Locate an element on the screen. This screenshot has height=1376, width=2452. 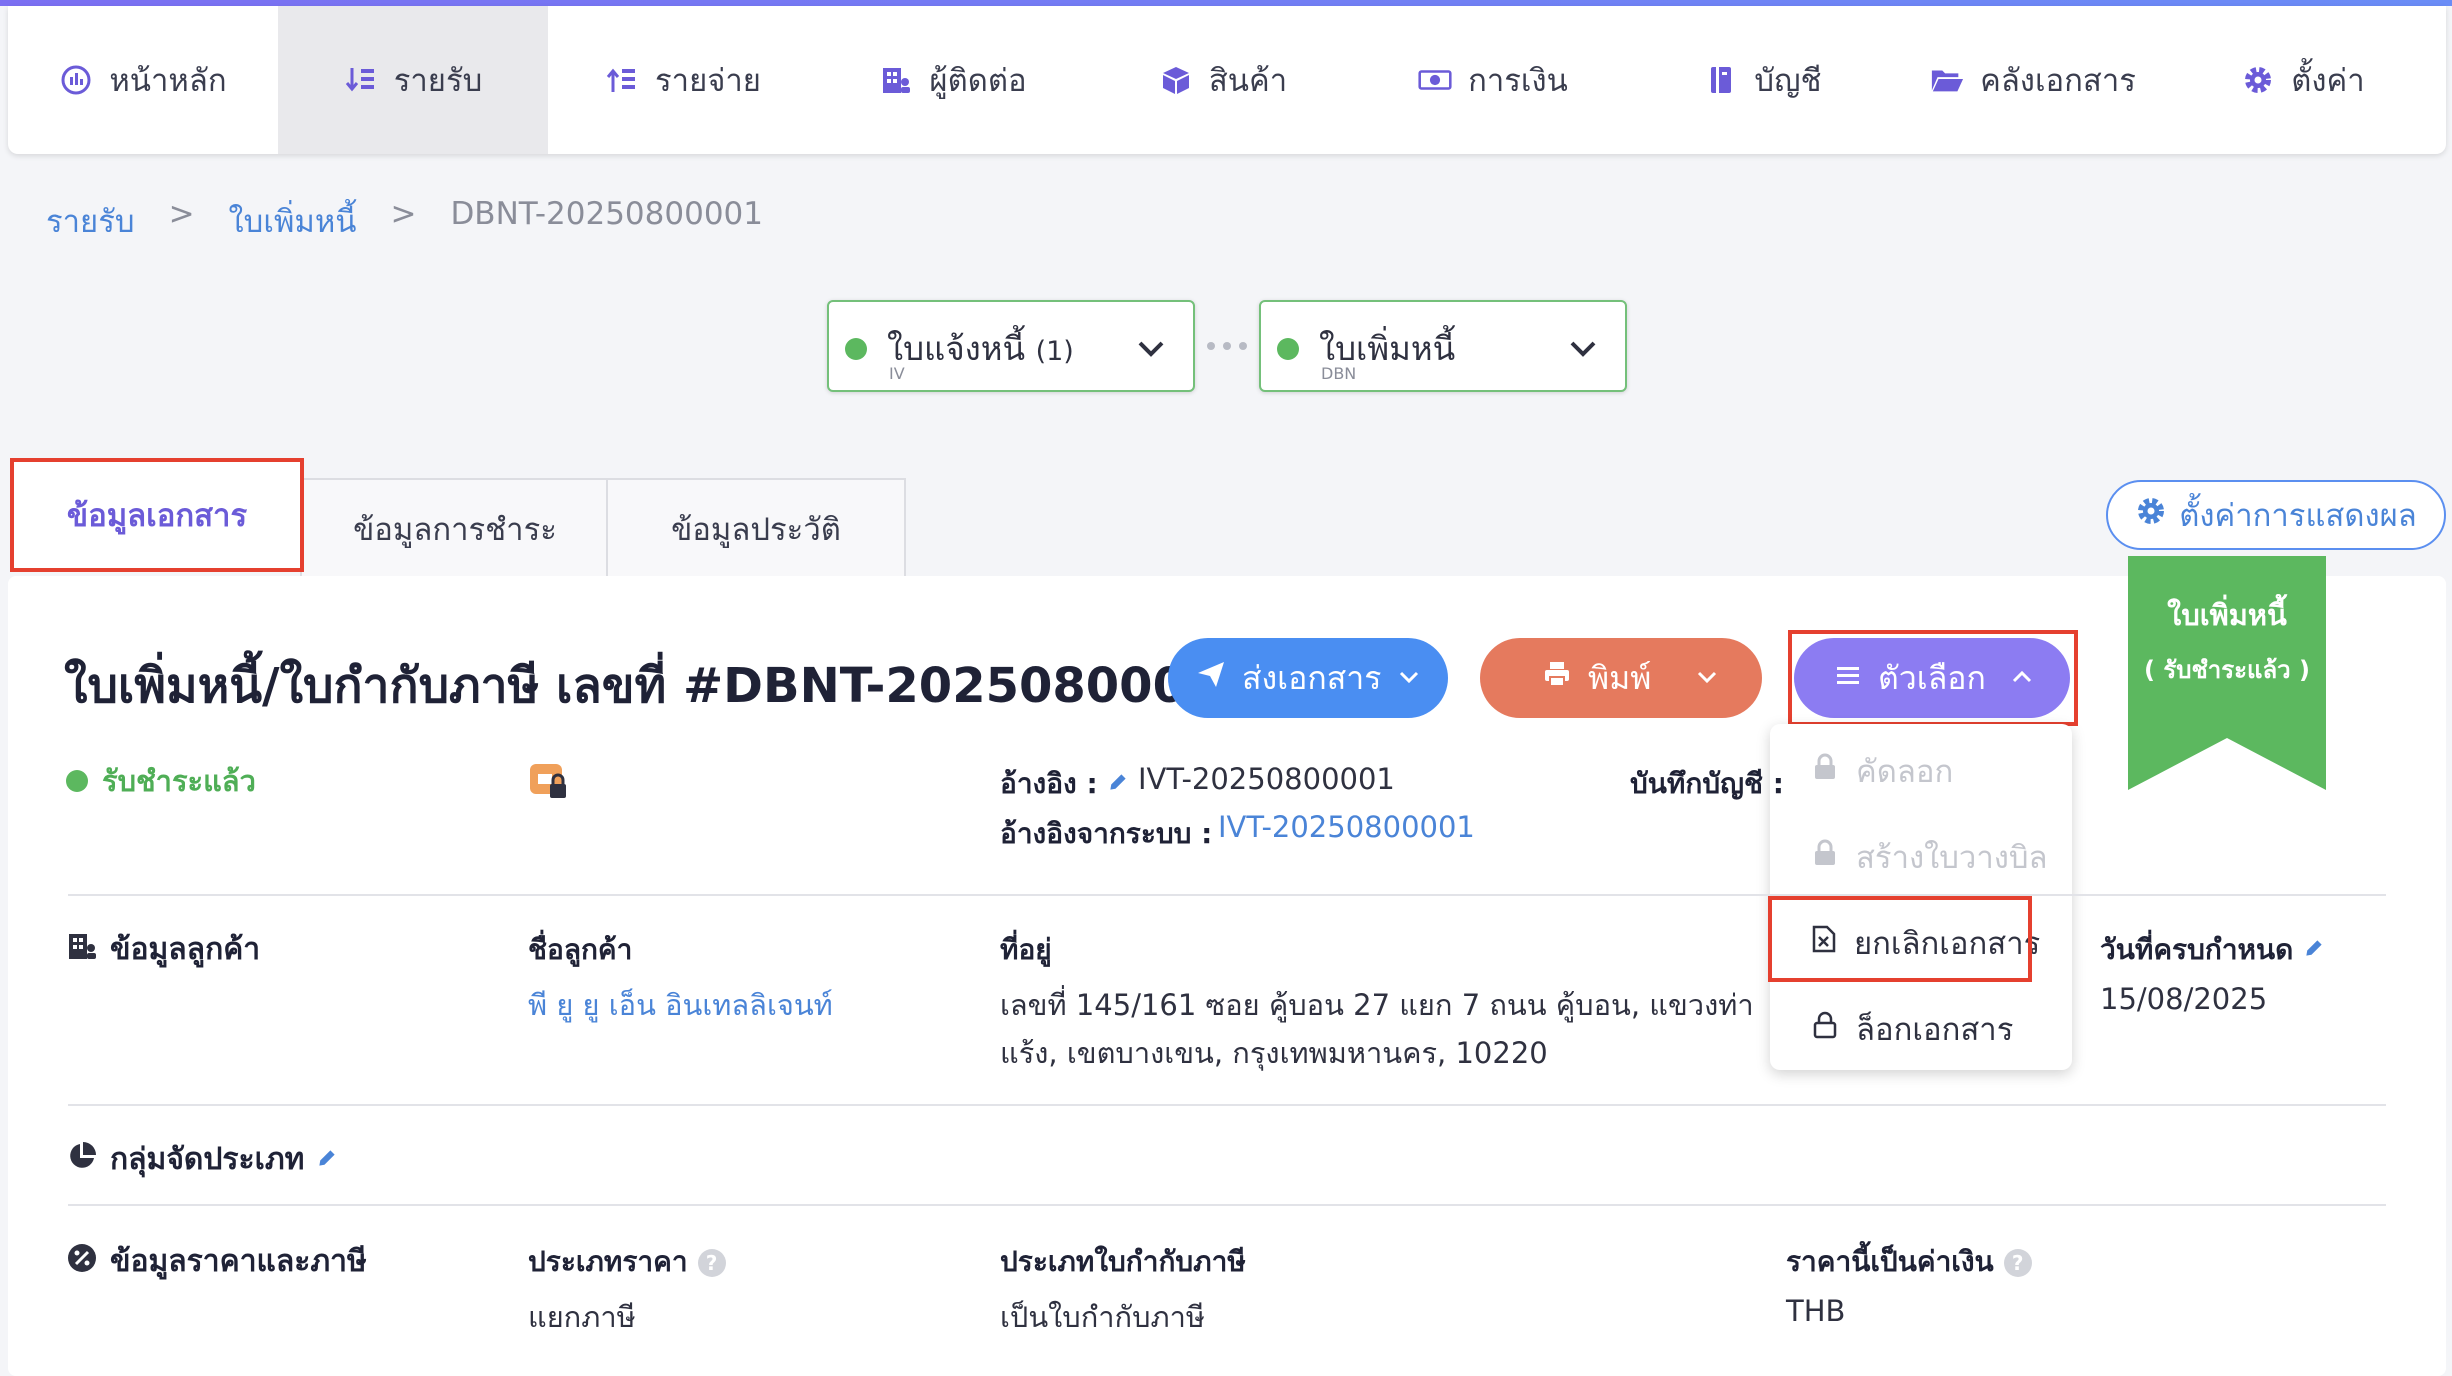
nav-item-expense: รายจ่าย is located at coordinates (683, 80).